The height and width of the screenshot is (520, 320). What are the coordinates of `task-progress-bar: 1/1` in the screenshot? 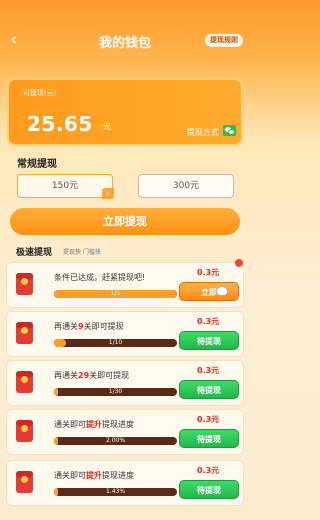 It's located at (115, 294).